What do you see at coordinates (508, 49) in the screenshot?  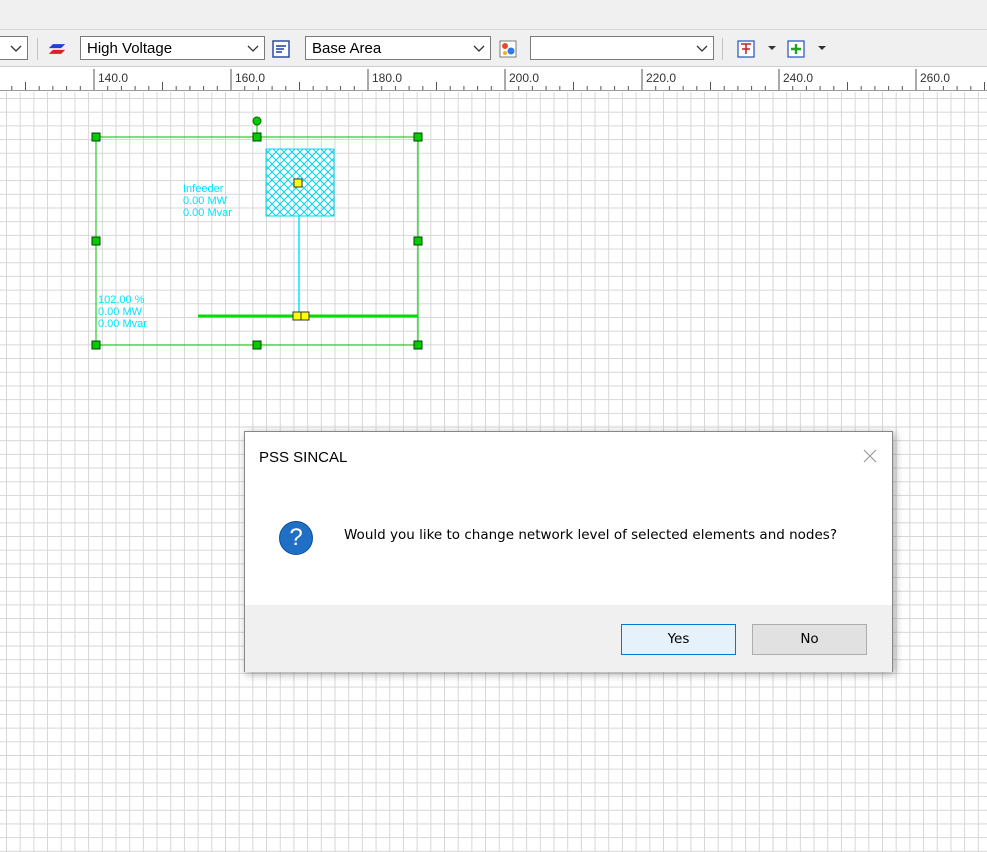 I see `group-icon` at bounding box center [508, 49].